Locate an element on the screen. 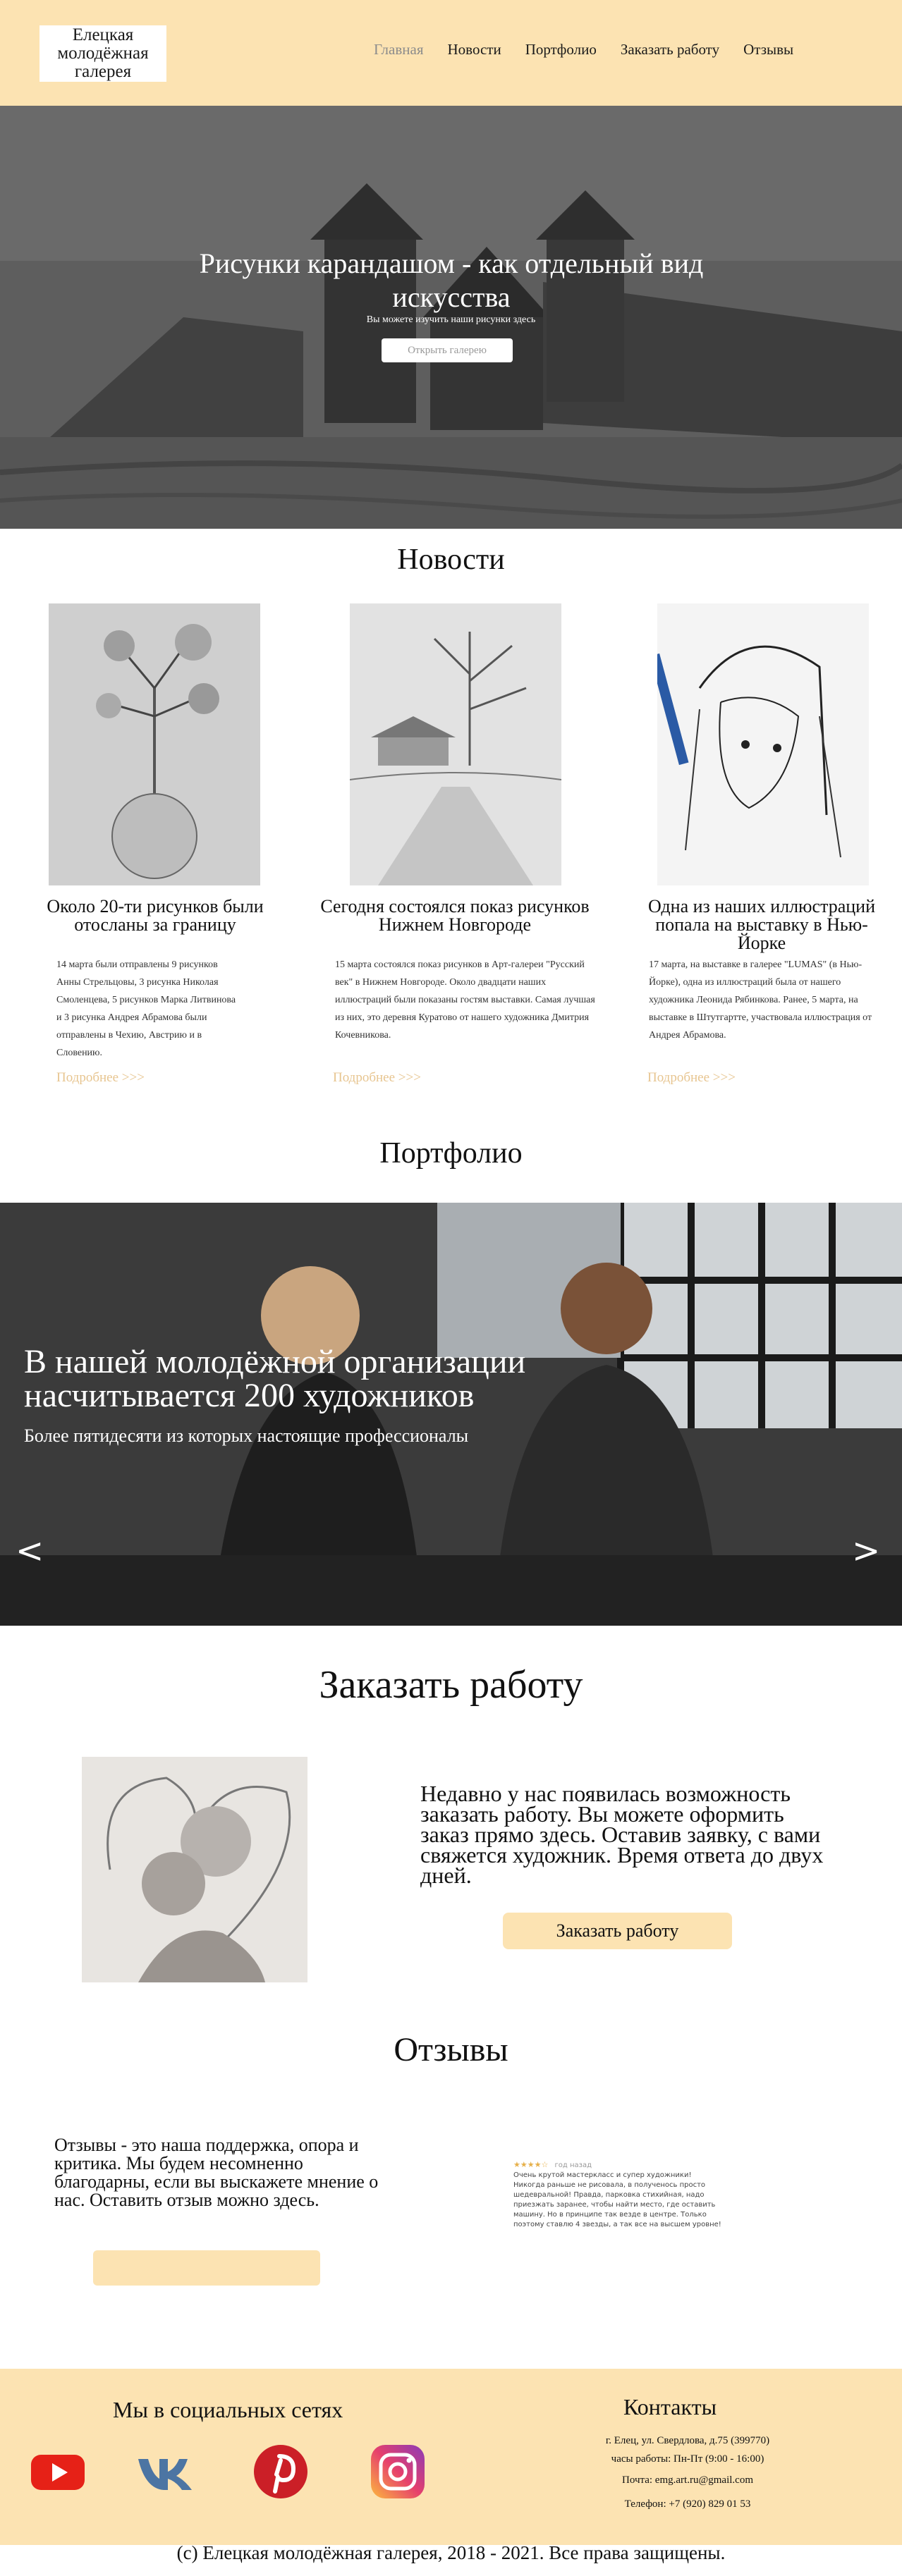  leave-review-button is located at coordinates (206, 2268).